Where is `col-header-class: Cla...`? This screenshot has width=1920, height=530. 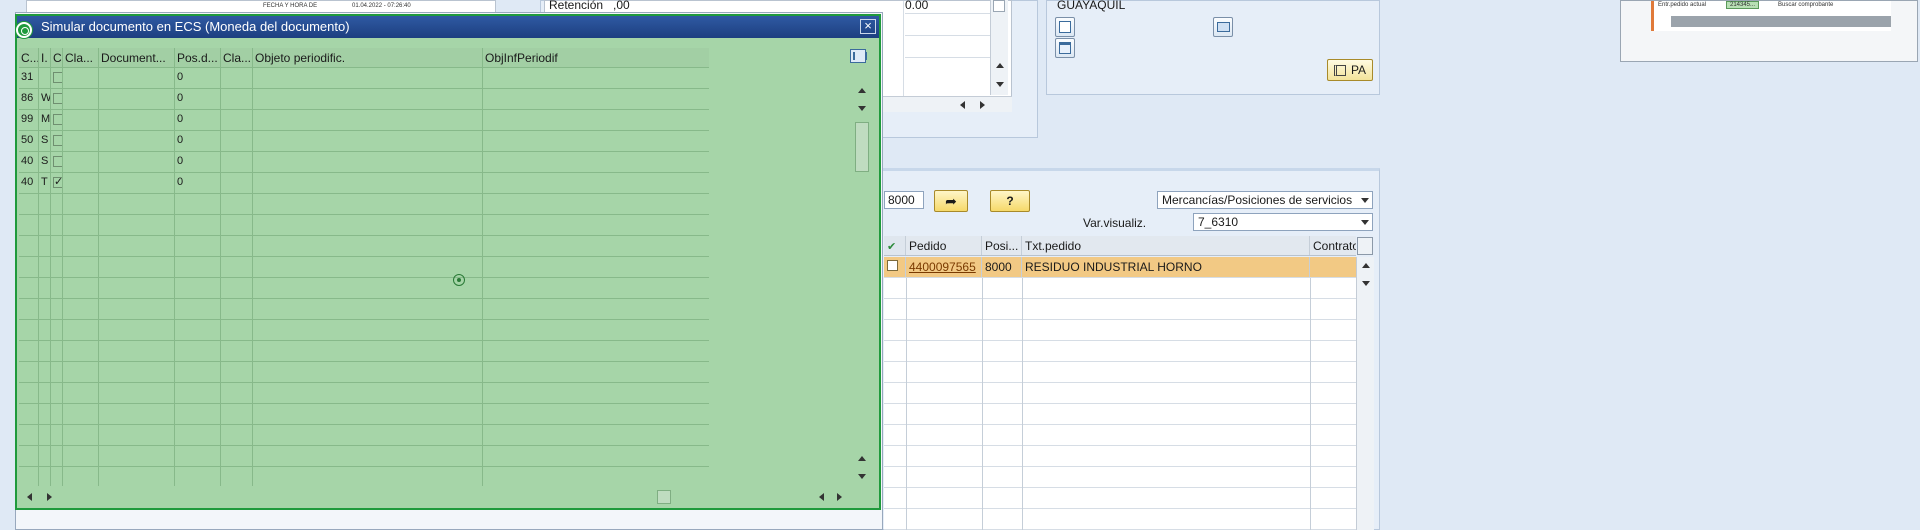
col-header-class: Cla... is located at coordinates (81, 58).